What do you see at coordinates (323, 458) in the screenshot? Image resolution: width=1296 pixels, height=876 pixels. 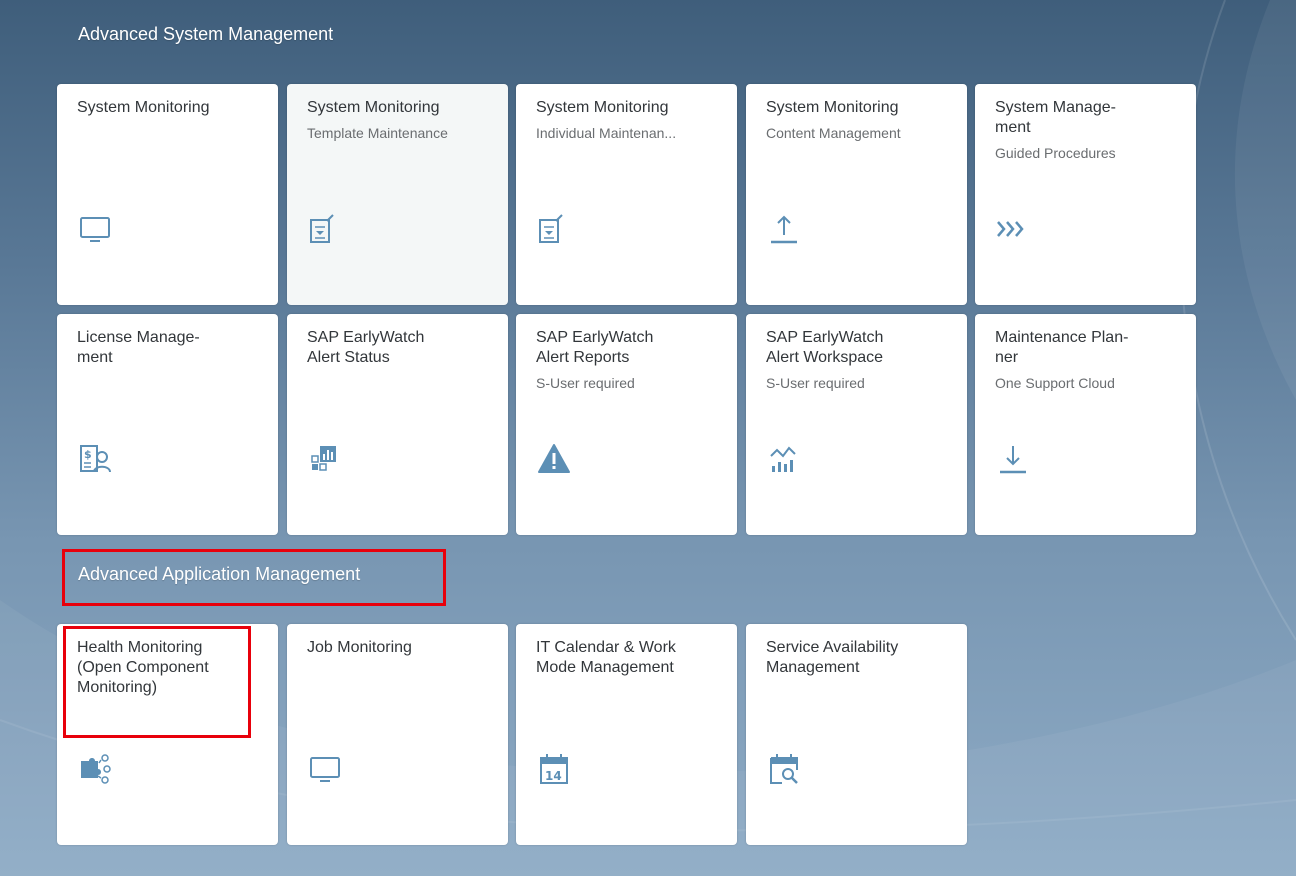 I see `dashboard-icon` at bounding box center [323, 458].